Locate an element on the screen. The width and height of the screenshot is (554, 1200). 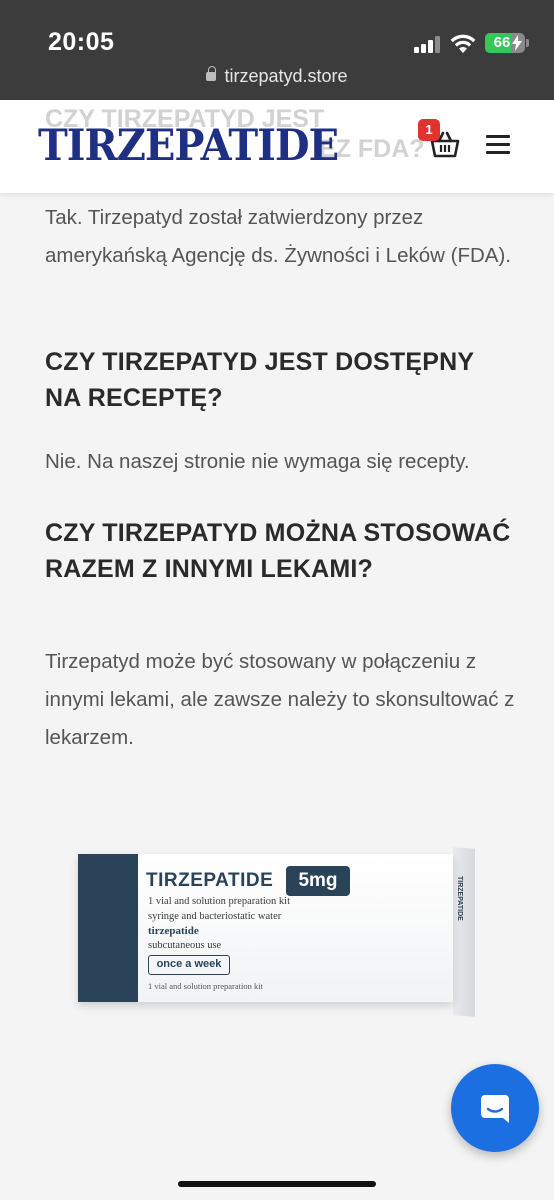
menu-icon is located at coordinates (498, 145).